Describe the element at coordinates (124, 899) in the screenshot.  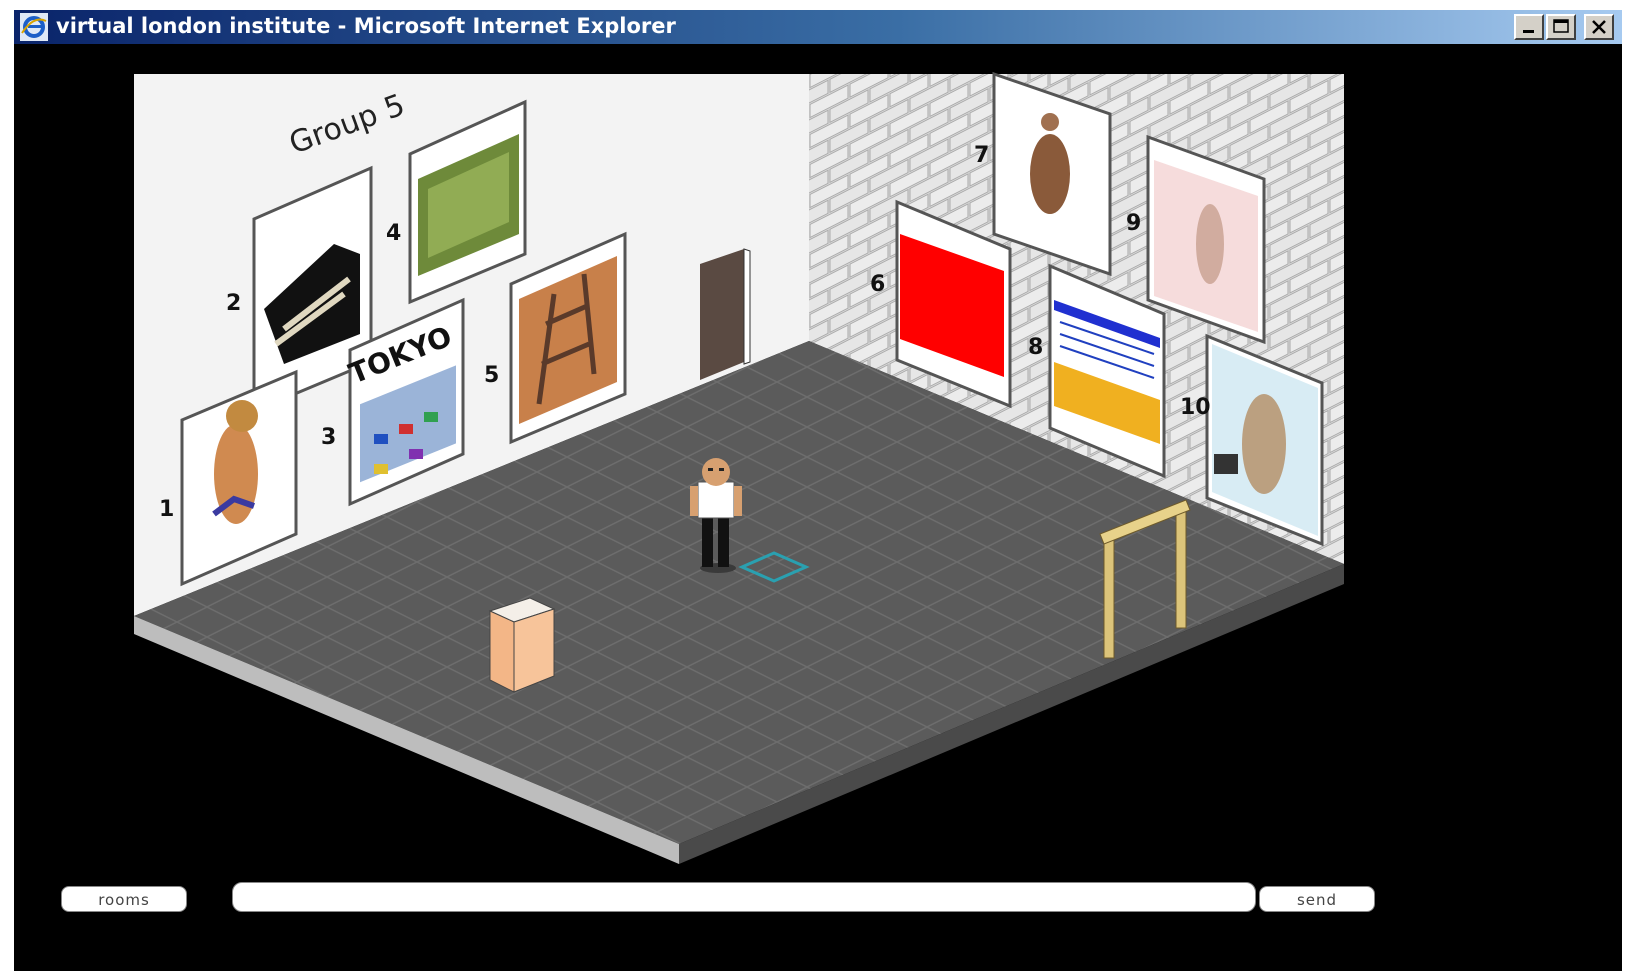
I see `rooms-button: rooms` at that location.